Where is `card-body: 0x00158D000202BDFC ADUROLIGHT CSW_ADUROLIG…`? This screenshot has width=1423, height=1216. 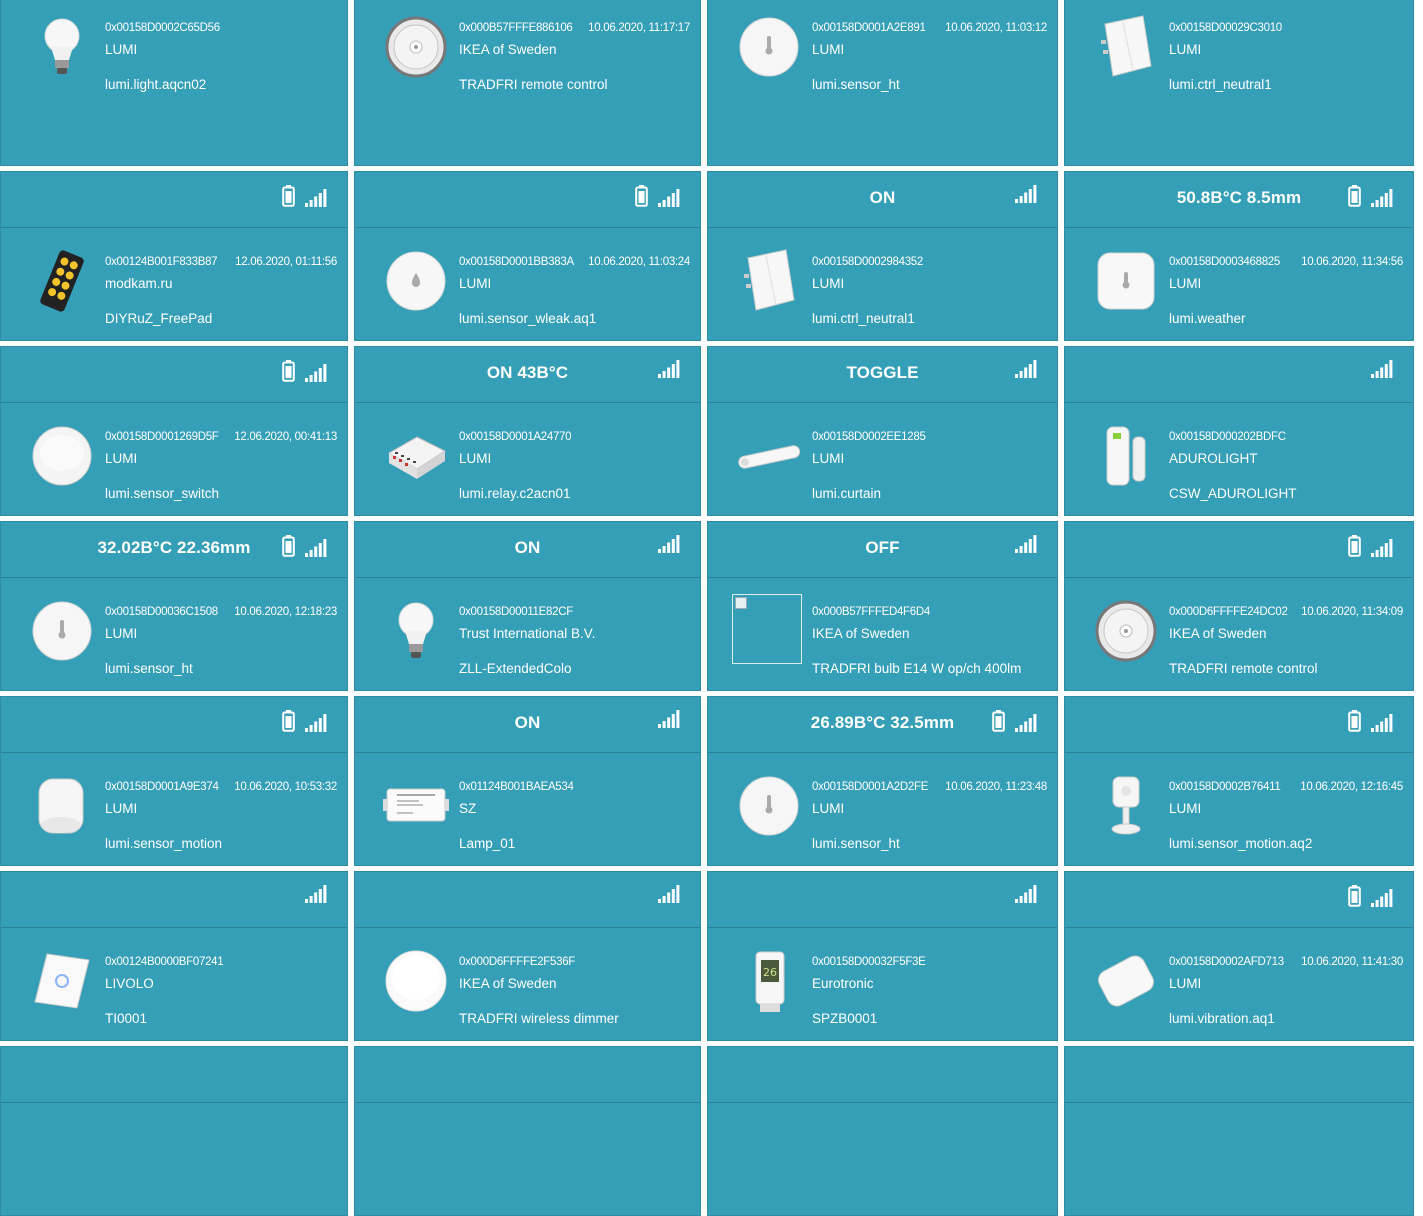 card-body: 0x00158D000202BDFC ADUROLIGHT CSW_ADUROLIG… is located at coordinates (1239, 459).